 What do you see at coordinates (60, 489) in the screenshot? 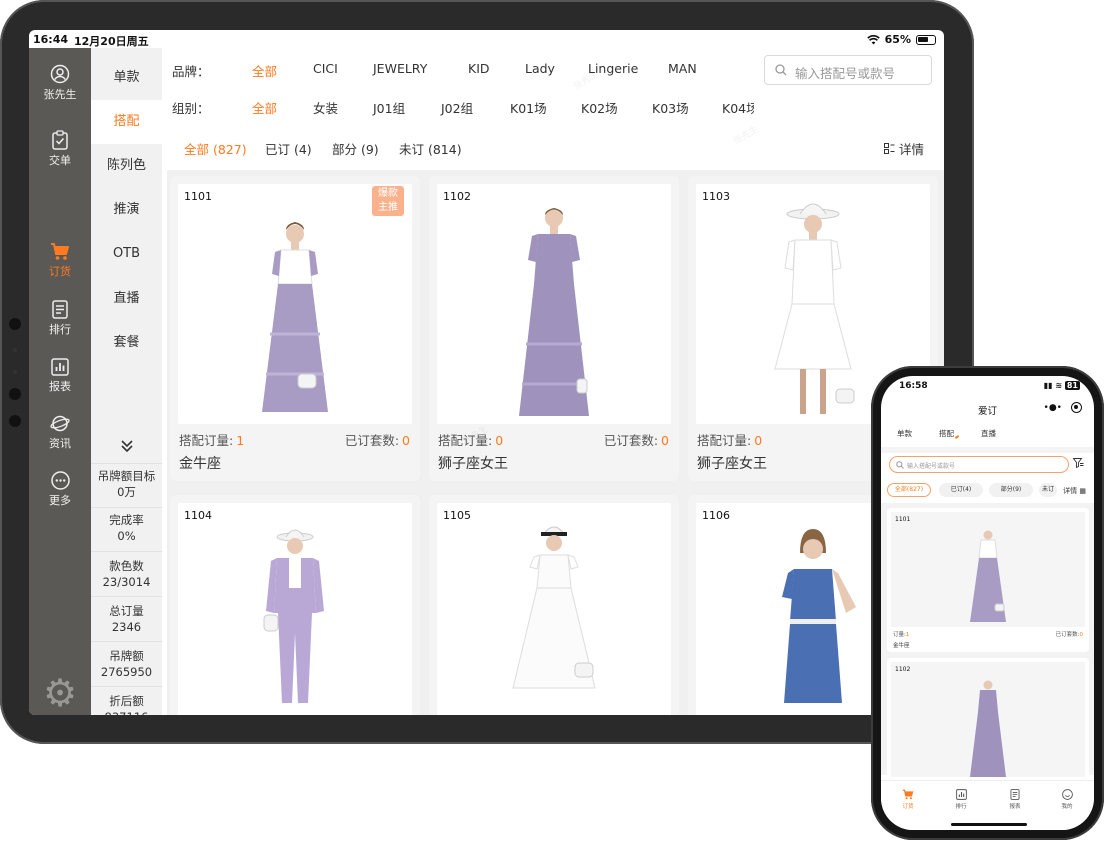
I see `sidebar-item-more: 更多` at bounding box center [60, 489].